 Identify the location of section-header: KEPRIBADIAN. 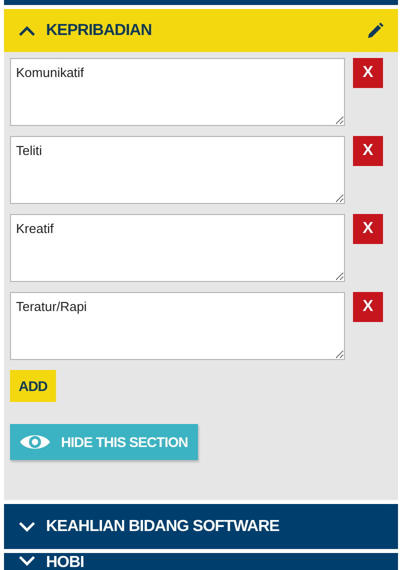
(201, 30).